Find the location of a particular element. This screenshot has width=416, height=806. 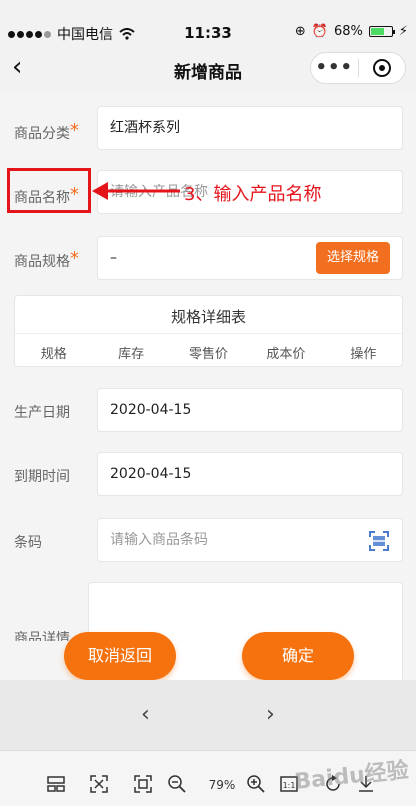

battery-percent: 68% is located at coordinates (348, 31).